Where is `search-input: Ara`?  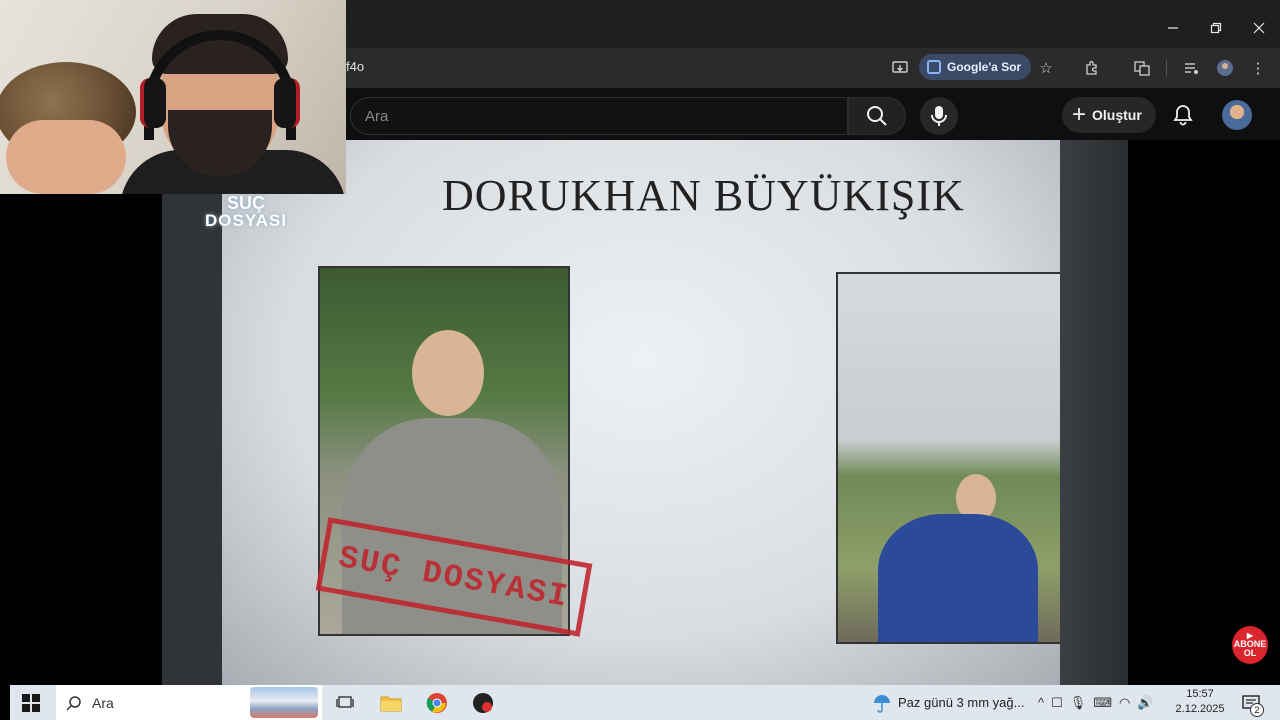
search-input: Ara is located at coordinates (599, 116).